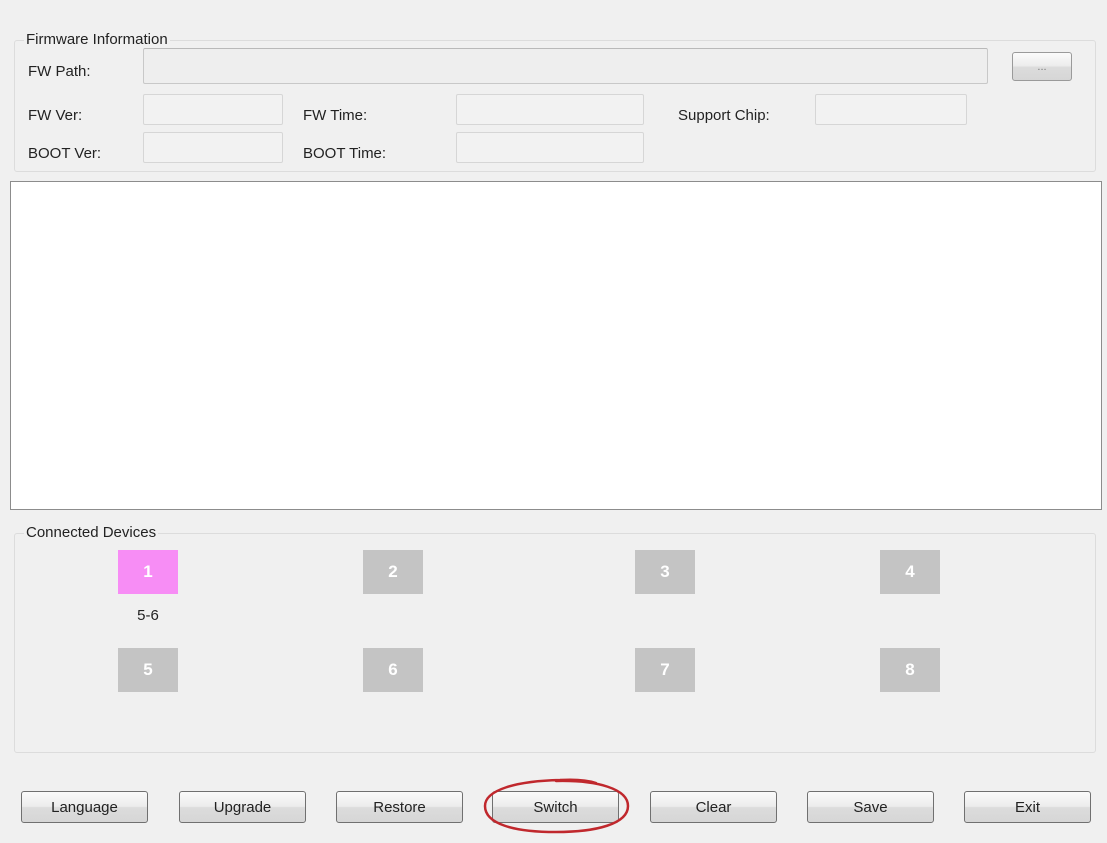  I want to click on device-slot-3: 3, so click(665, 572).